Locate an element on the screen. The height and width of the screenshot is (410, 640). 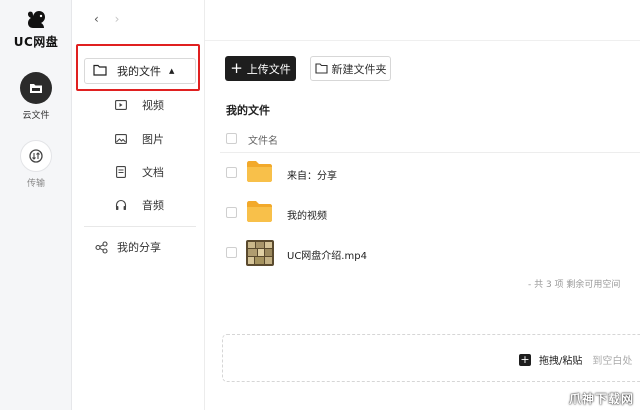
file-name: 来自：分享 is located at coordinates (312, 176).